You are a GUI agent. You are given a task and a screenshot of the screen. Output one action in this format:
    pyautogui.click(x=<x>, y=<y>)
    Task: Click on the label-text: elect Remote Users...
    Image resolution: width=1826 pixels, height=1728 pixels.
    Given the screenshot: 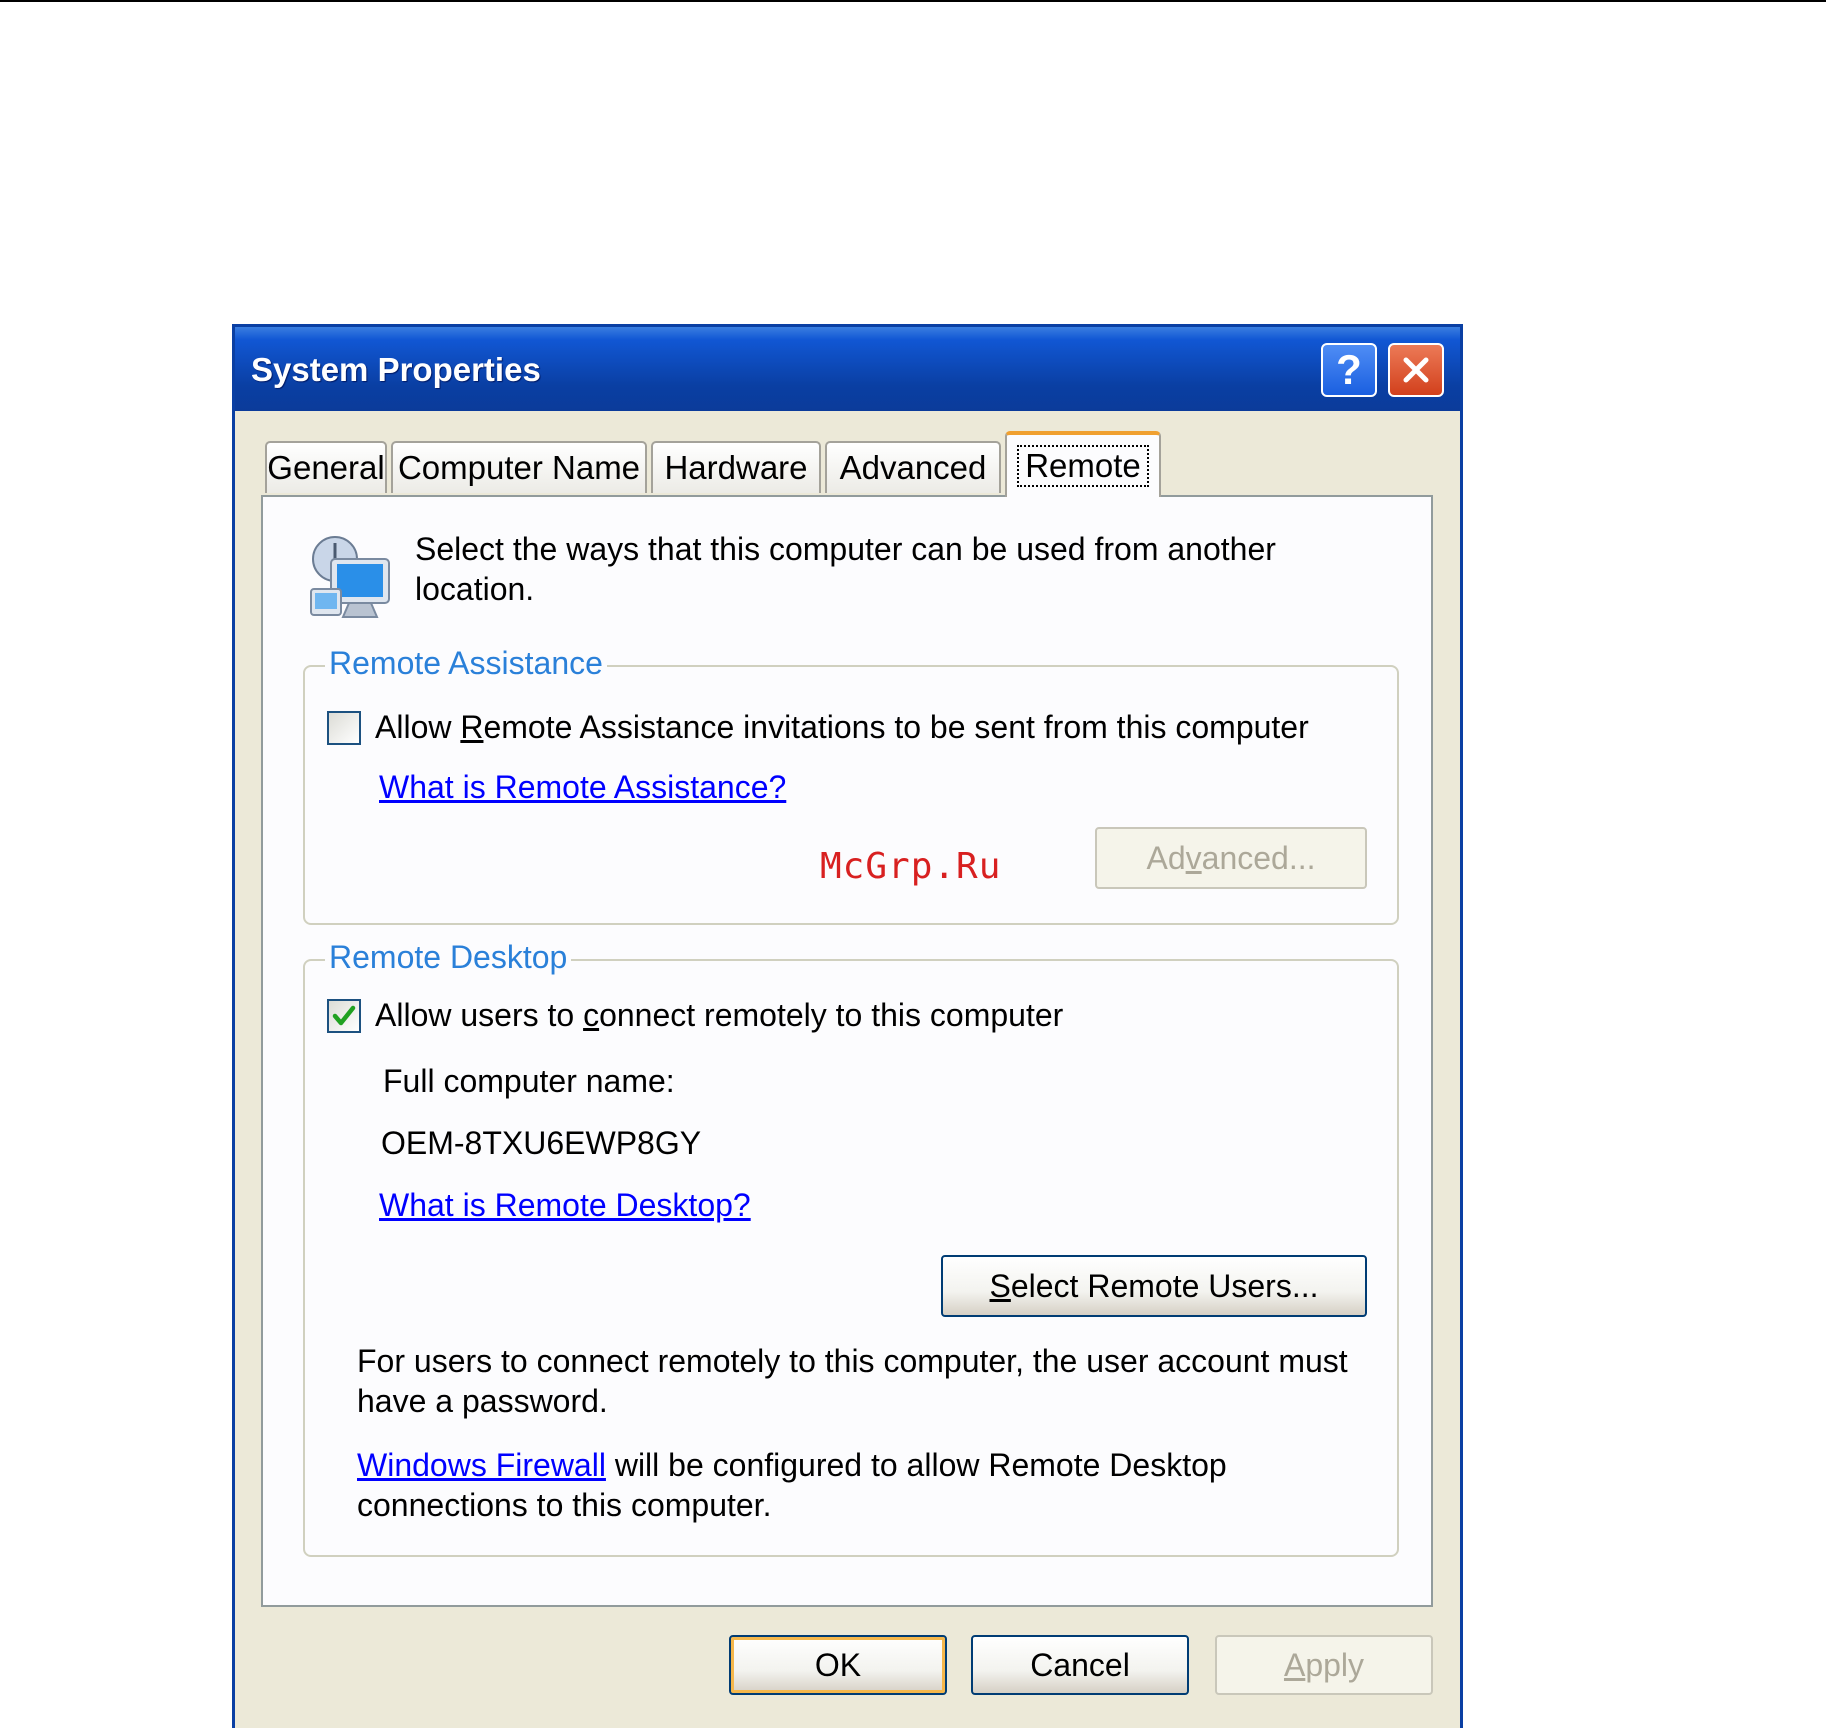 What is the action you would take?
    pyautogui.click(x=1164, y=1285)
    